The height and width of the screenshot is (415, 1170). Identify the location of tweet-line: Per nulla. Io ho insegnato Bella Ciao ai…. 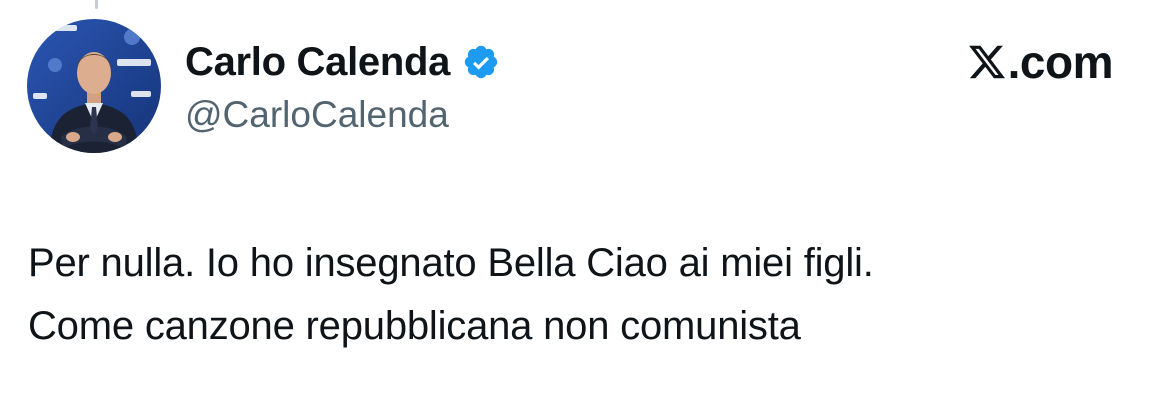
(451, 263).